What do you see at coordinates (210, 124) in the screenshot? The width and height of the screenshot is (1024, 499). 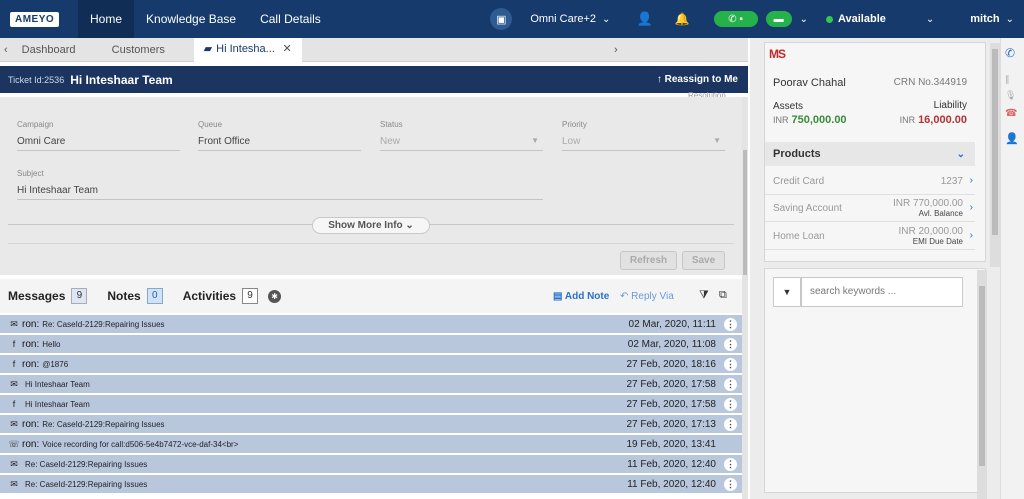 I see `queue-label: Queue` at bounding box center [210, 124].